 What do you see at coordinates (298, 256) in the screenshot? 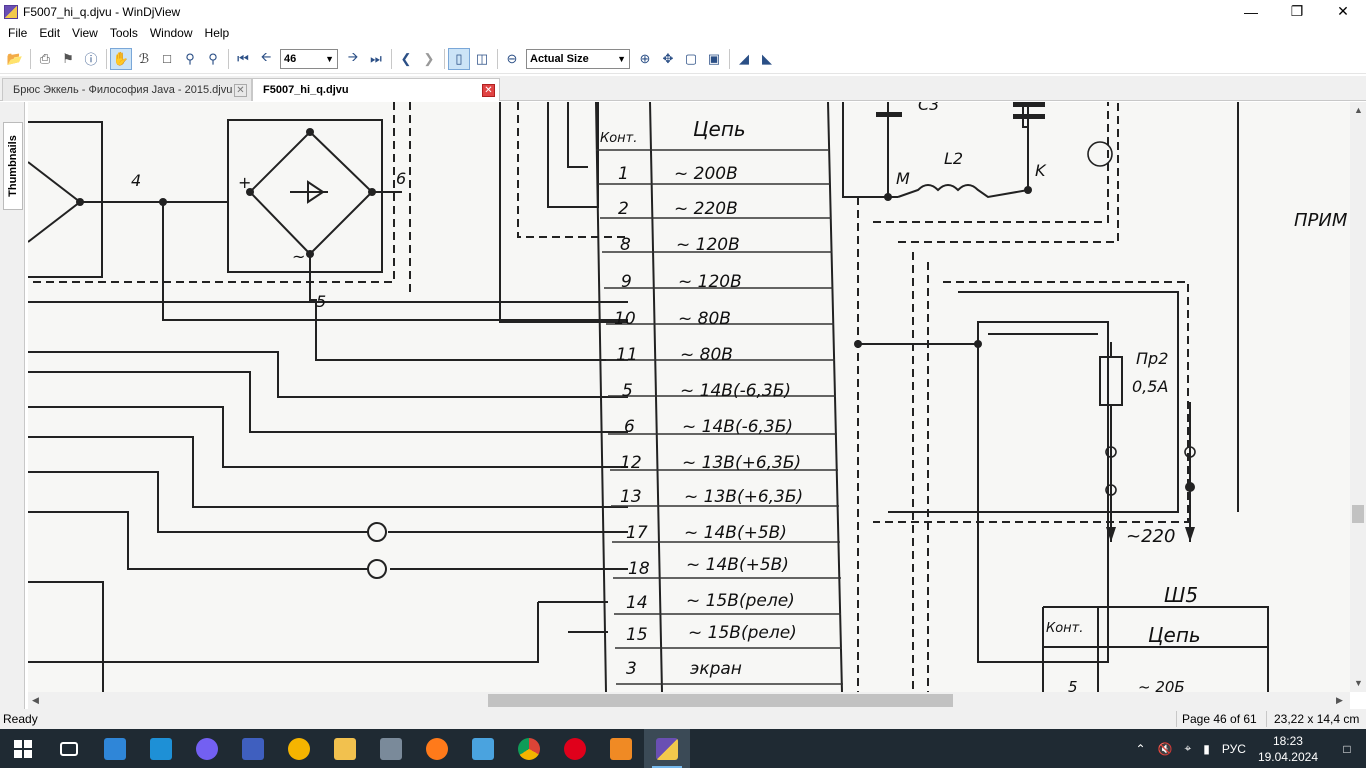
I see `wire-label: ~` at bounding box center [298, 256].